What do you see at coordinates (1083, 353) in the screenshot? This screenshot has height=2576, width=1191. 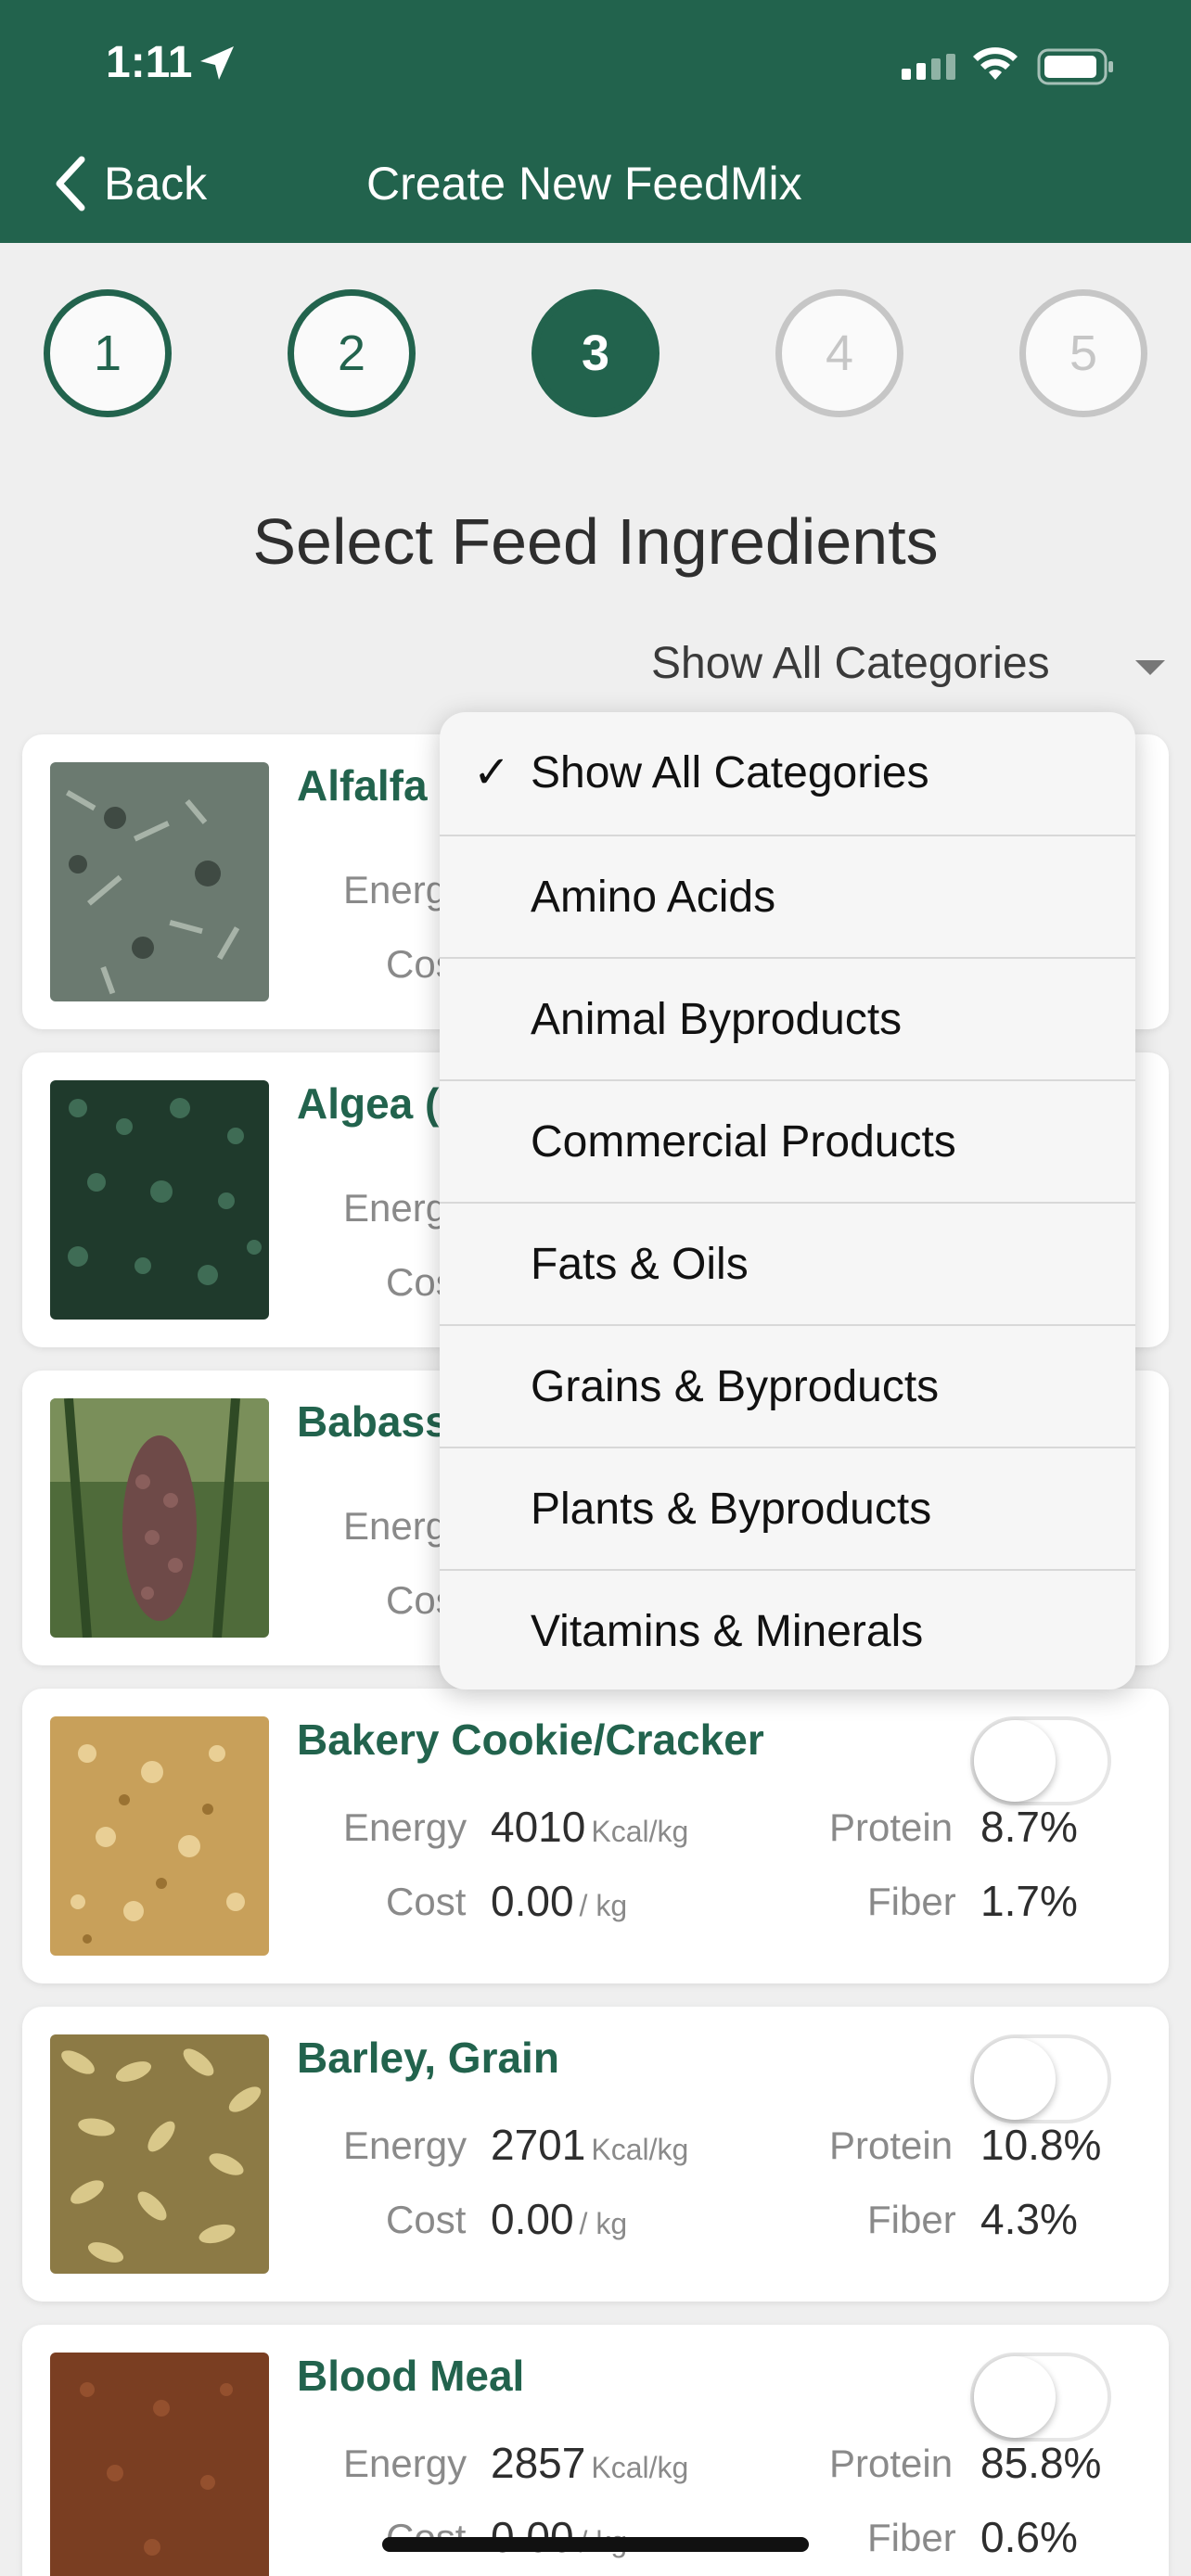 I see `step-5: 5` at bounding box center [1083, 353].